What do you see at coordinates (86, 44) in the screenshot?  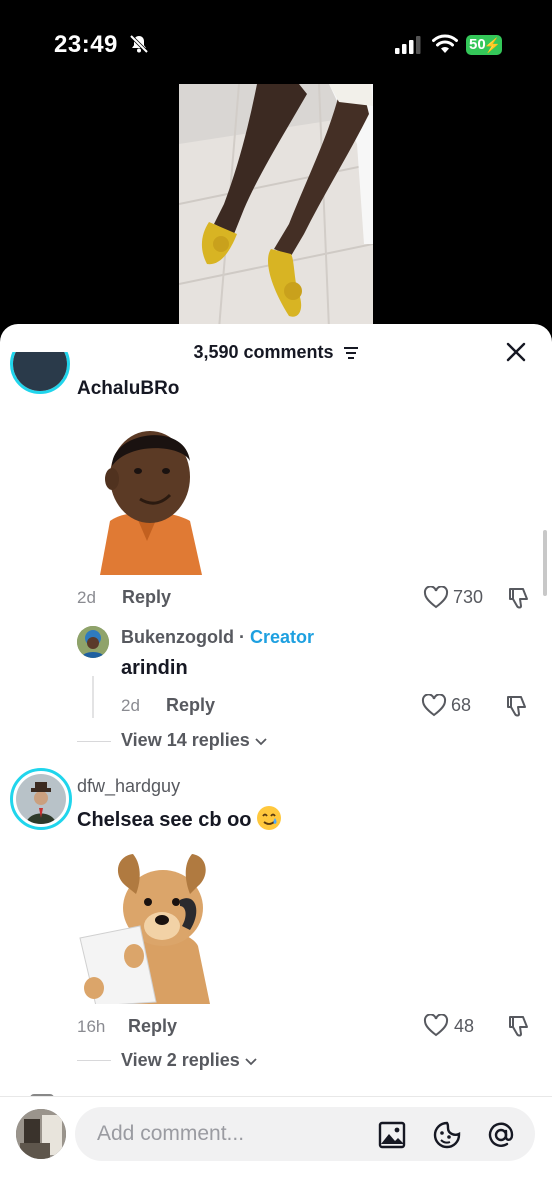 I see `clock: 23:49` at bounding box center [86, 44].